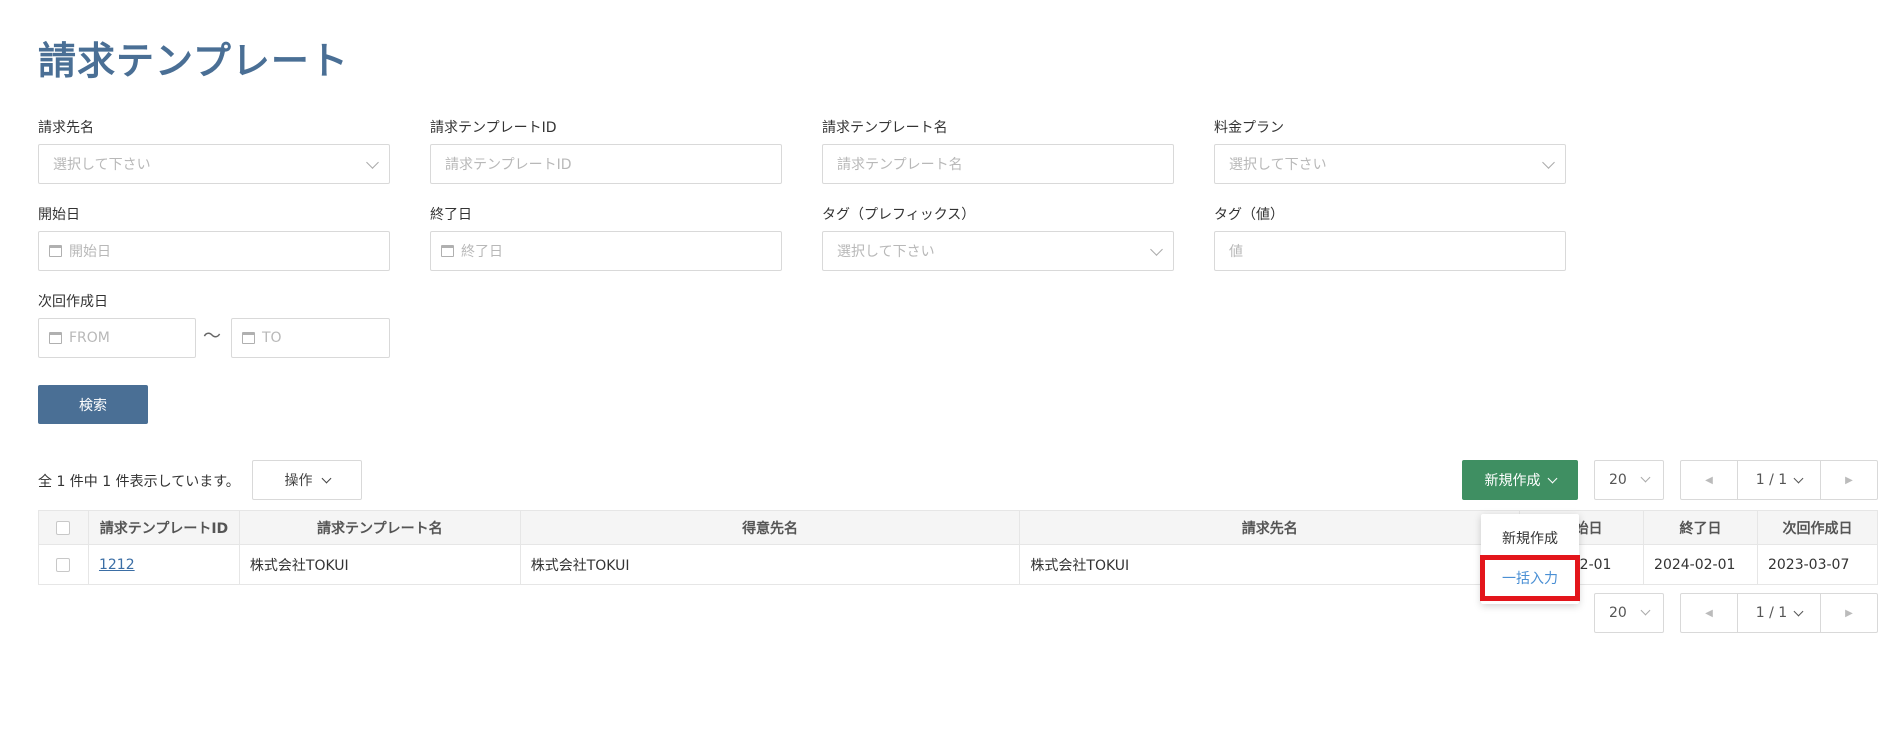 This screenshot has width=1900, height=733. I want to click on next-date-label: 次回作成日, so click(73, 302).